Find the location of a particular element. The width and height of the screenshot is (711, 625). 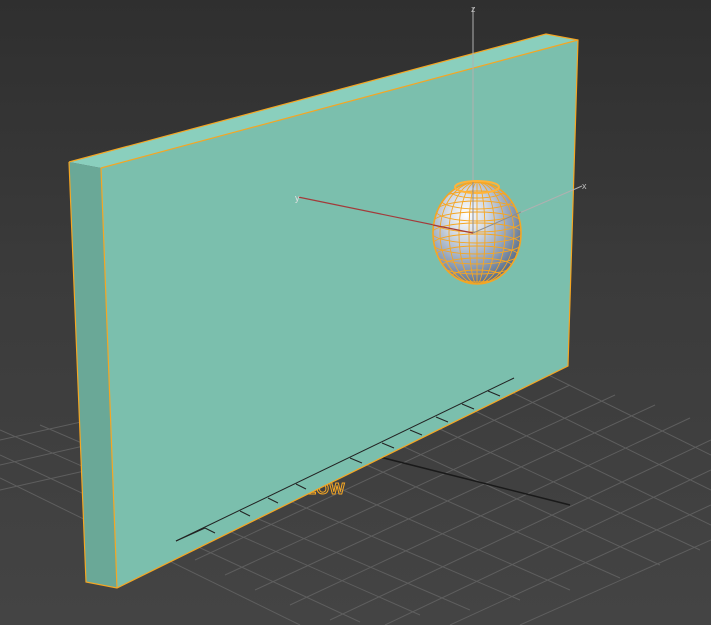

gizmo-y-label: y is located at coordinates (297, 198).